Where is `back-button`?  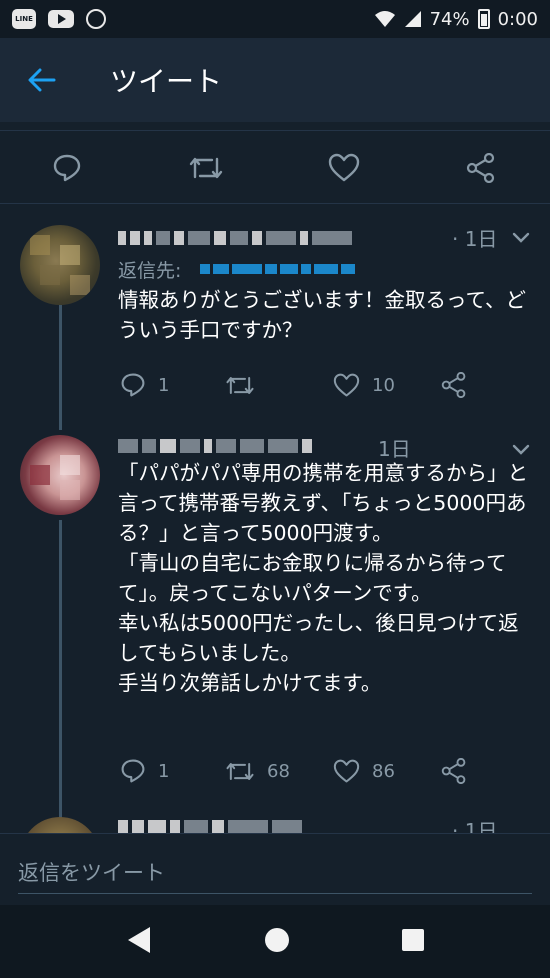 back-button is located at coordinates (42, 80).